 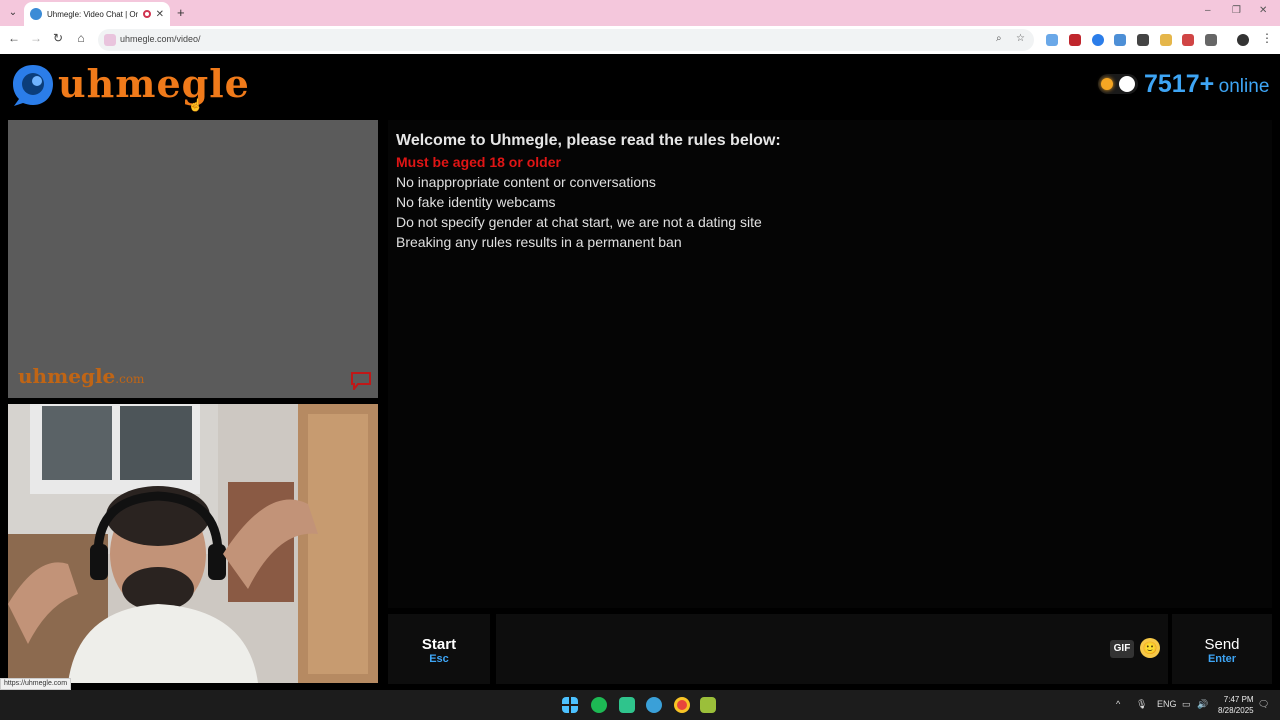 I want to click on clock-date: 8/28/2025, so click(x=1236, y=710).